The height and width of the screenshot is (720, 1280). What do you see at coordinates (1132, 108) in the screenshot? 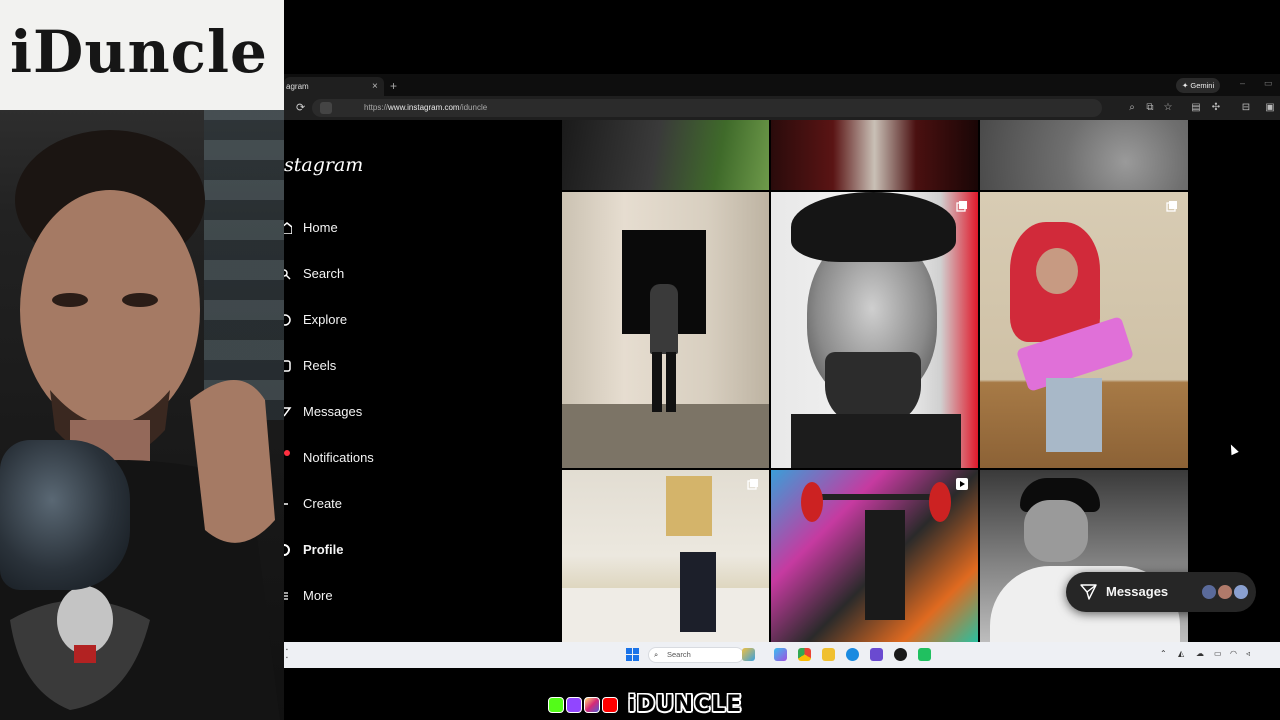
I see `zoom-icon: ⌕` at bounding box center [1132, 108].